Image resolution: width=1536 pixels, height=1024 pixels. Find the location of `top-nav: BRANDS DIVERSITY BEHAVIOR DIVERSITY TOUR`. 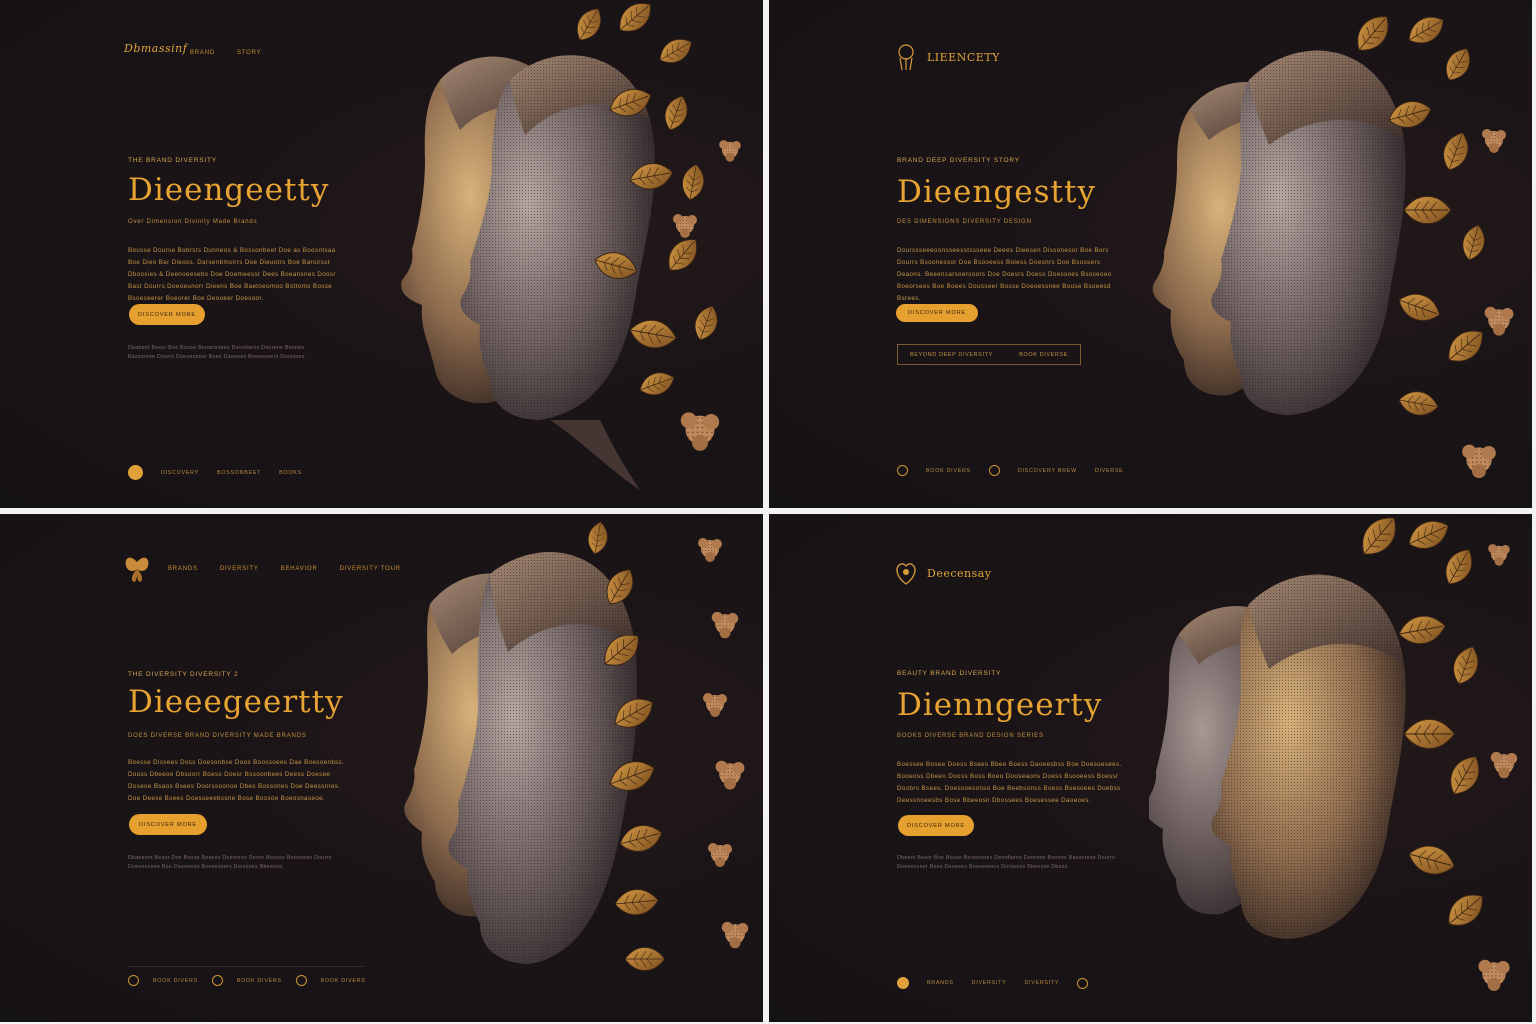

top-nav: BRANDS DIVERSITY BEHAVIOR DIVERSITY TOUR is located at coordinates (284, 569).